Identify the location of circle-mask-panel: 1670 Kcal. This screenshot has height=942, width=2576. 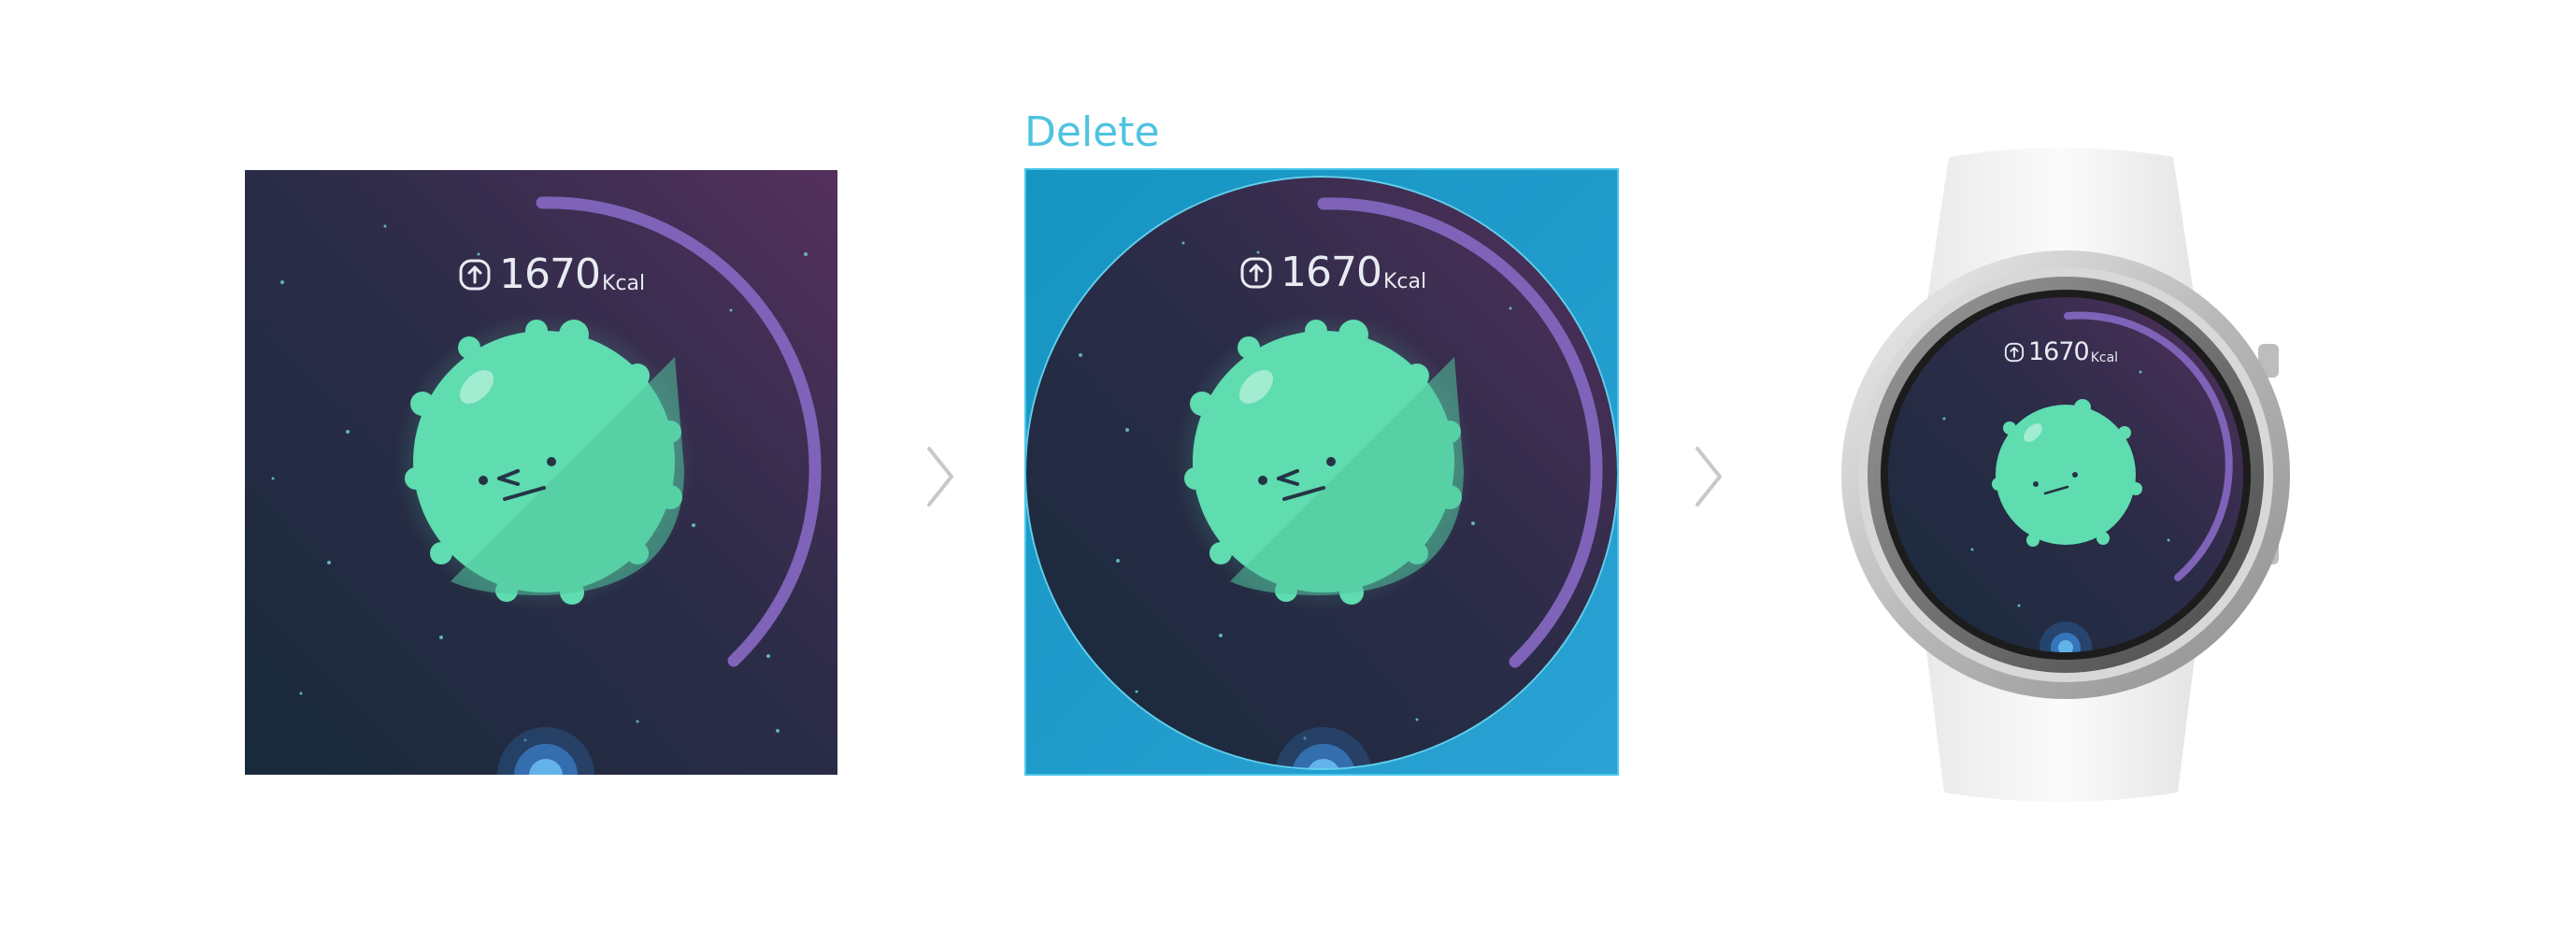
(1321, 472).